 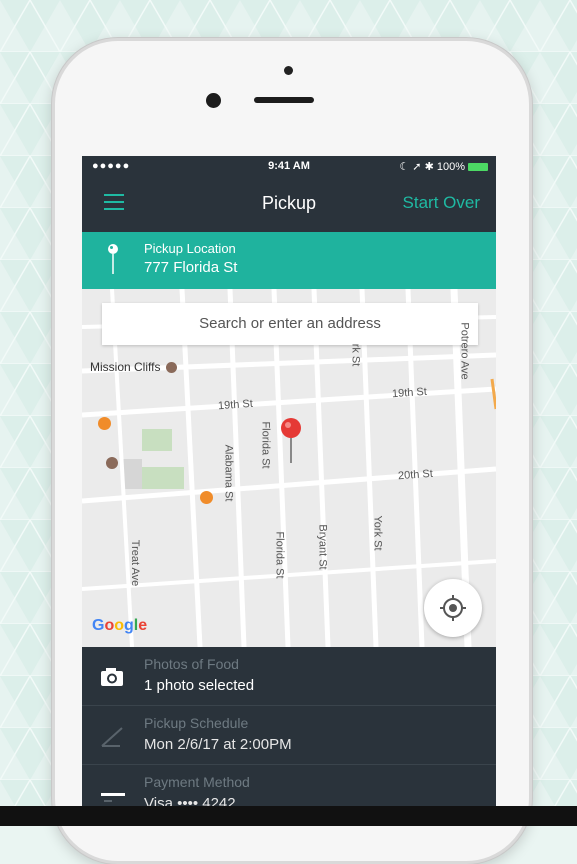 I want to click on camera-icon, so click(x=112, y=677).